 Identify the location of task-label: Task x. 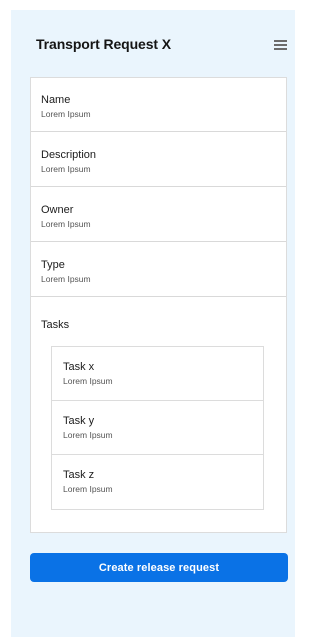
(79, 367).